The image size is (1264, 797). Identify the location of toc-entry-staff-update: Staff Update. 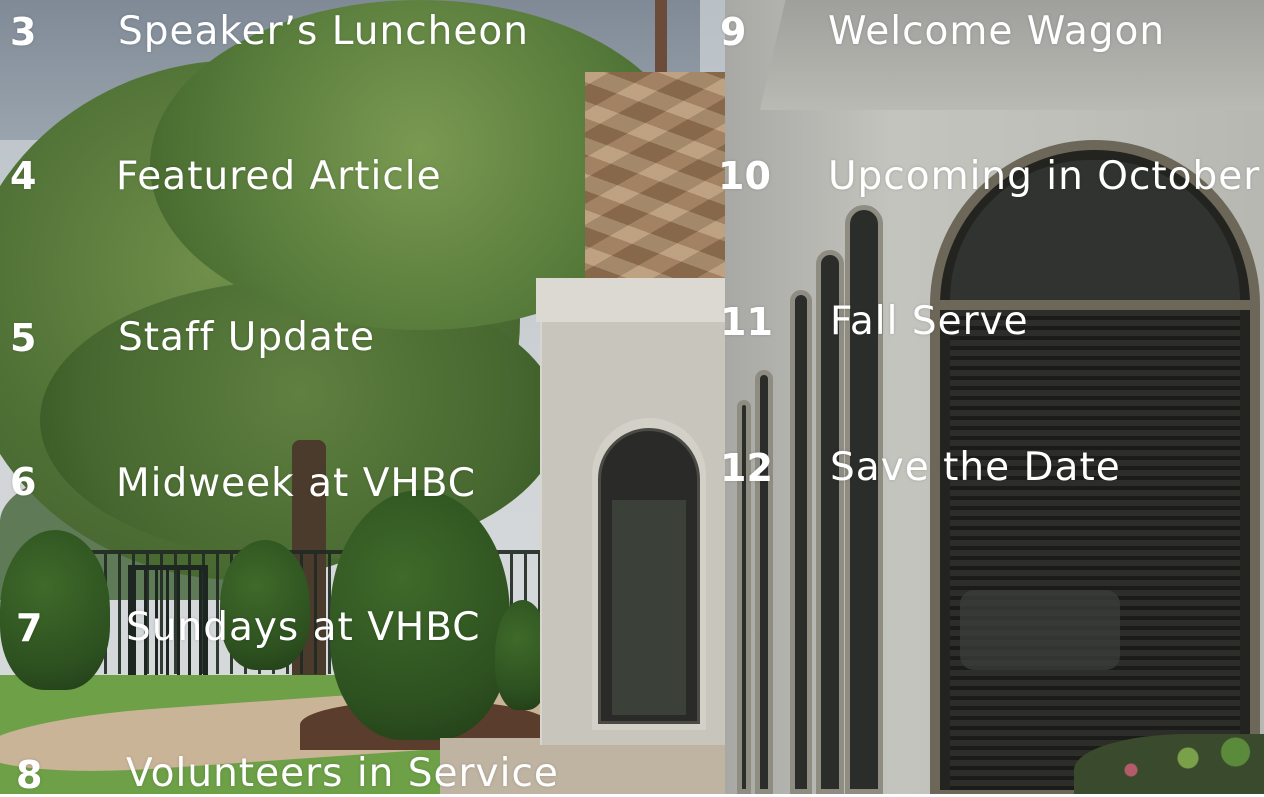
(246, 337).